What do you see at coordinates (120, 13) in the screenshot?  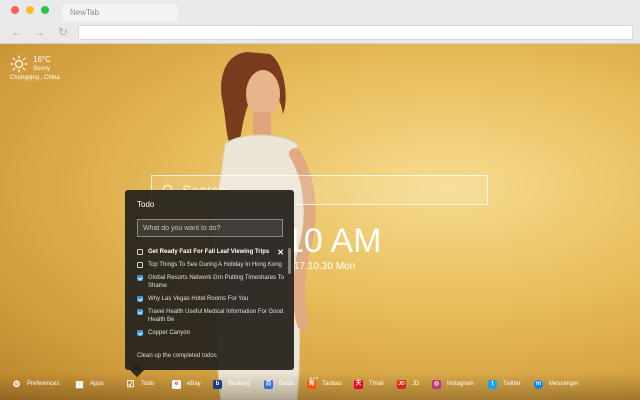 I see `browser-tab: NewTab` at bounding box center [120, 13].